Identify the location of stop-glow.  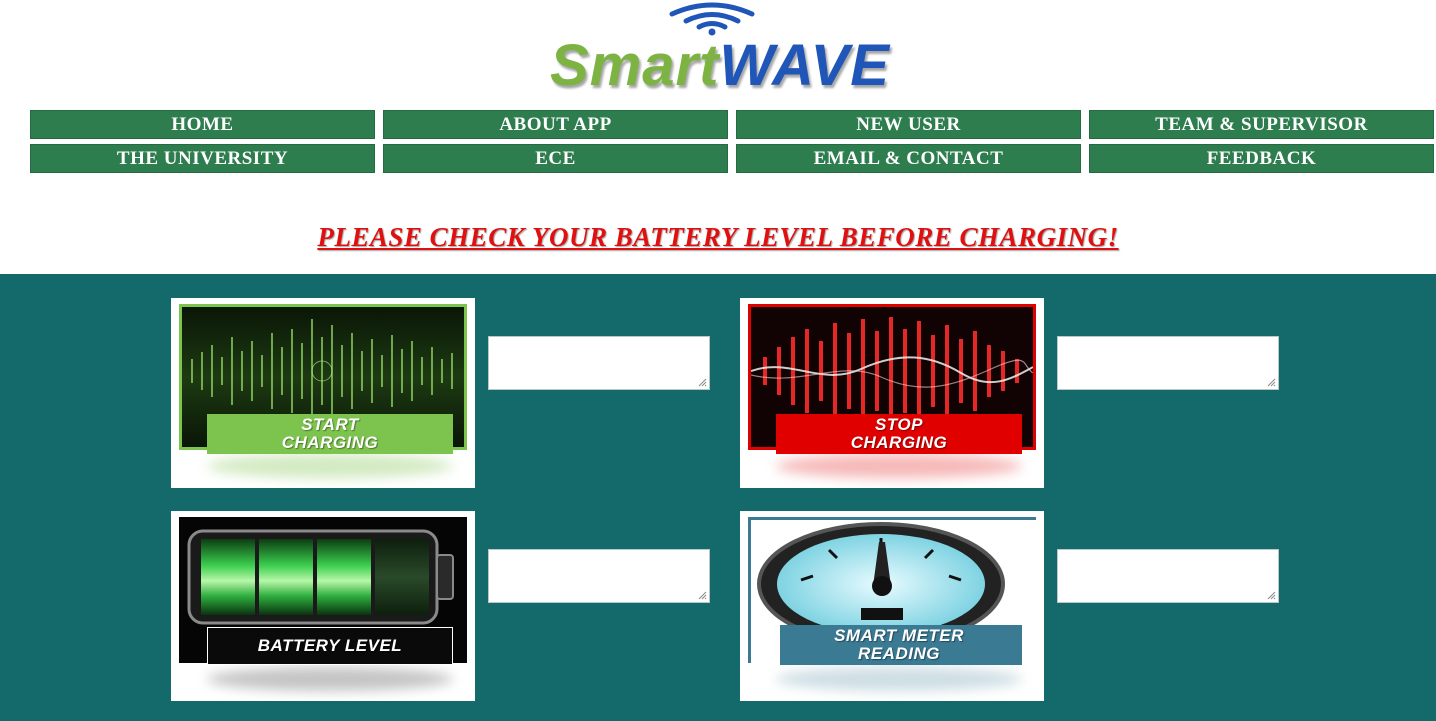
(899, 466).